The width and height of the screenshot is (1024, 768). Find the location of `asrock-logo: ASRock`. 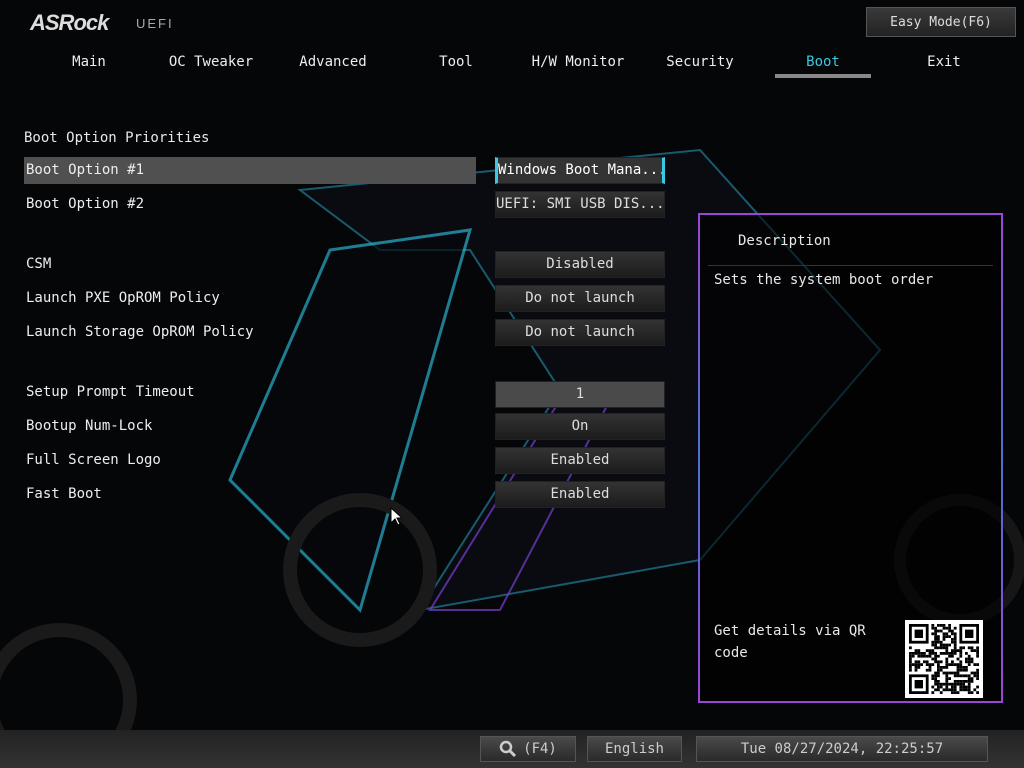

asrock-logo: ASRock is located at coordinates (69, 22).